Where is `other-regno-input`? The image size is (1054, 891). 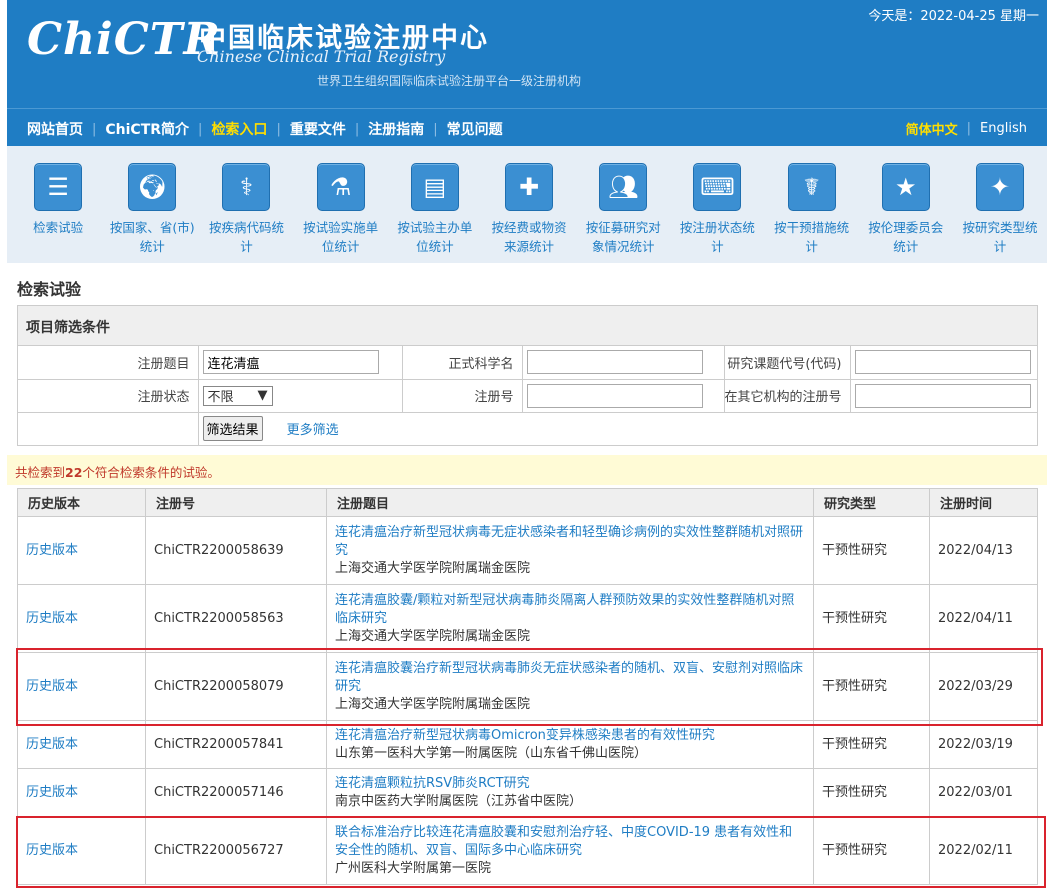 other-regno-input is located at coordinates (942, 395).